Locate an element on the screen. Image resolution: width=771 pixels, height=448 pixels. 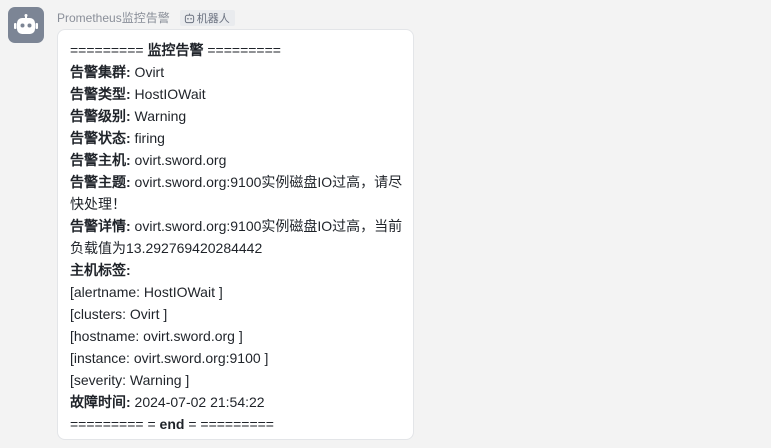
field-label: 告警状态: is located at coordinates (100, 138).